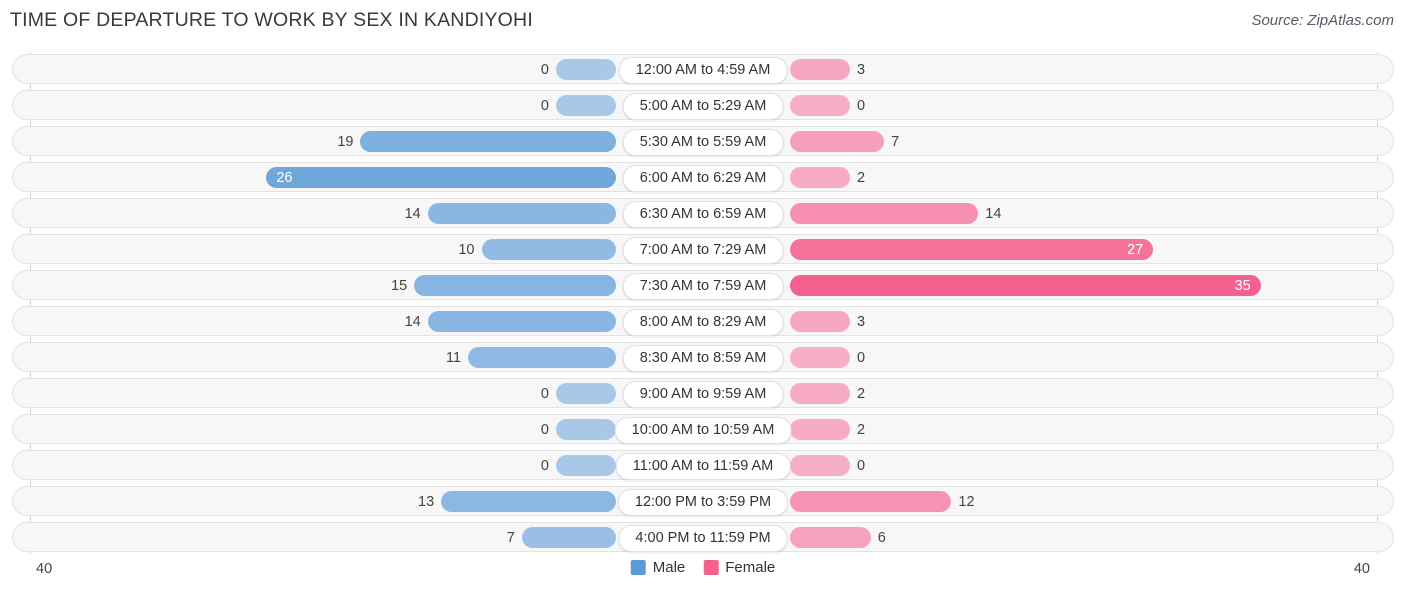  I want to click on table-row: 10 27 7:00 AM to 7:29 AM, so click(703, 249).